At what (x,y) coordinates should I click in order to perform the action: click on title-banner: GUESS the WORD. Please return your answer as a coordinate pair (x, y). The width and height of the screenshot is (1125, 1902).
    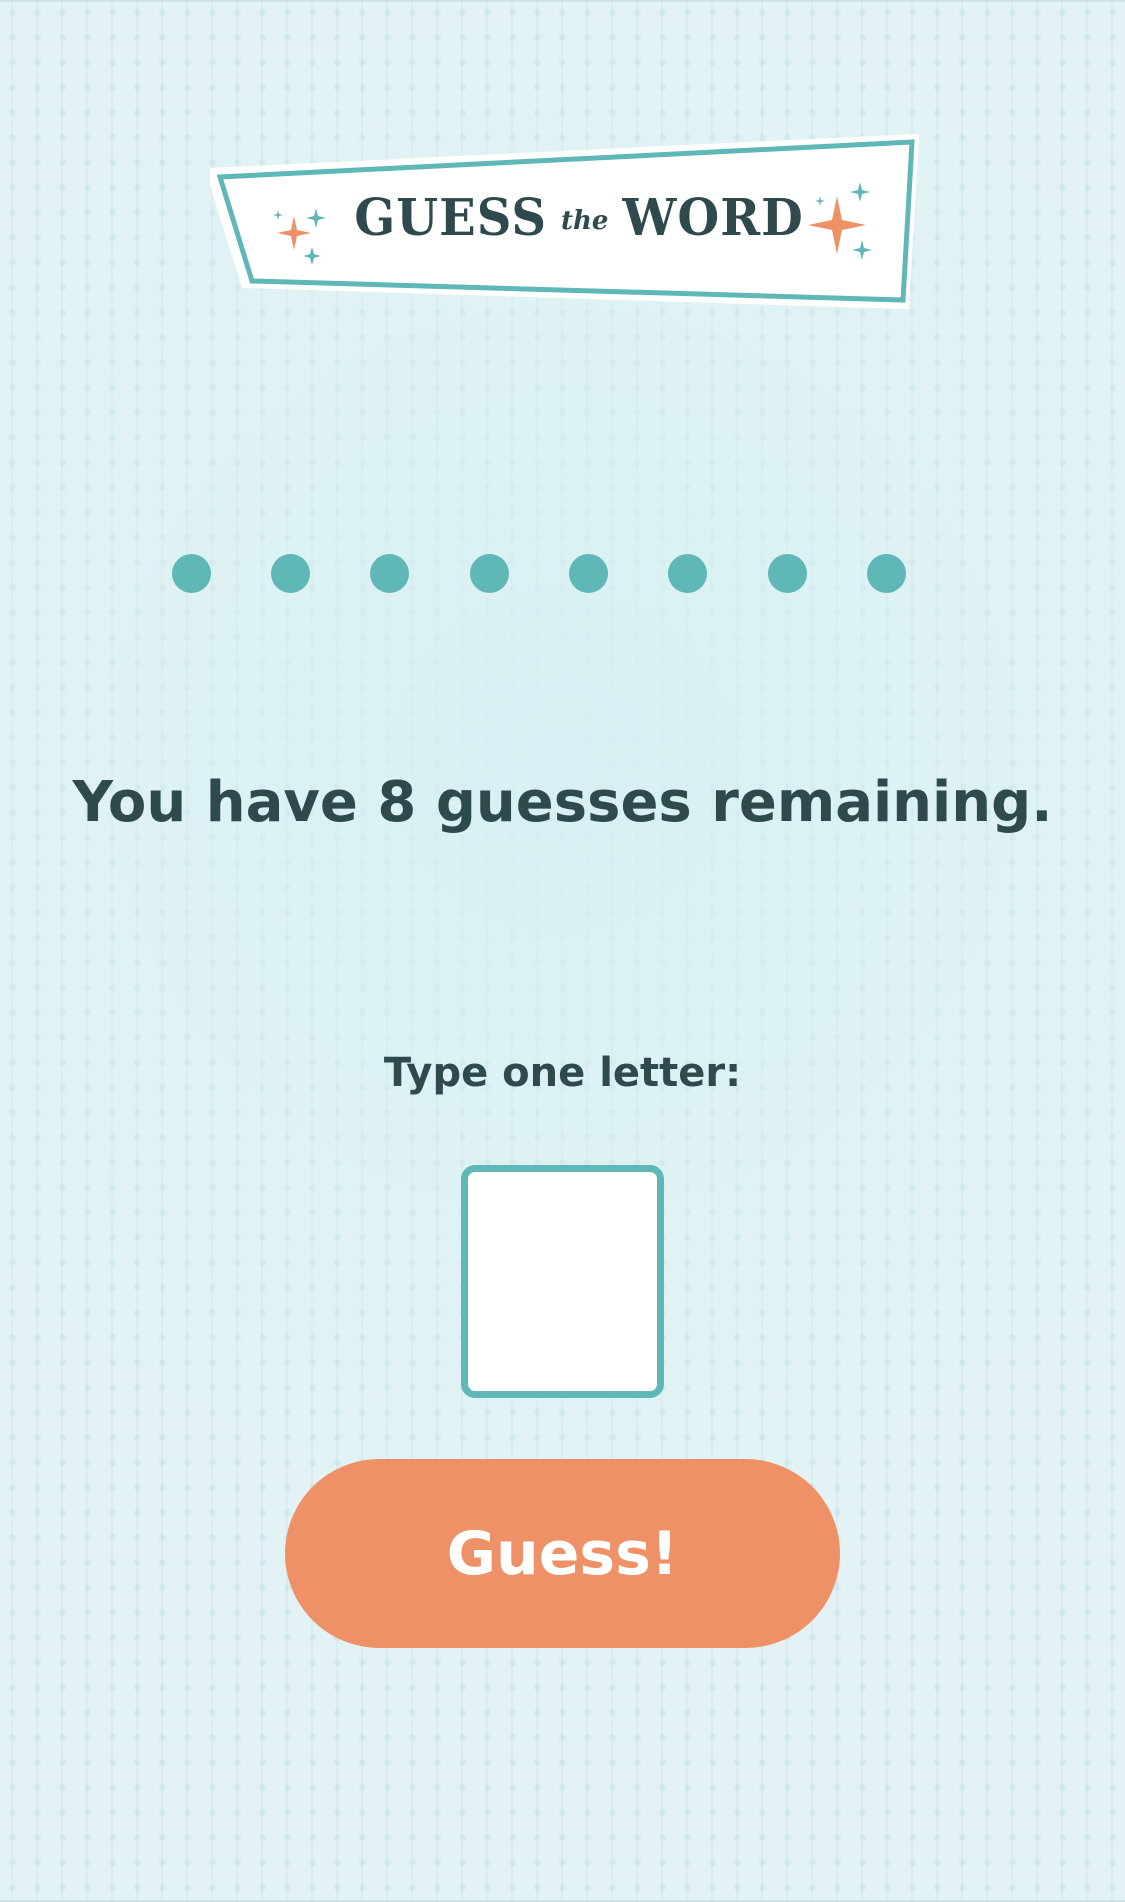
    Looking at the image, I should click on (565, 220).